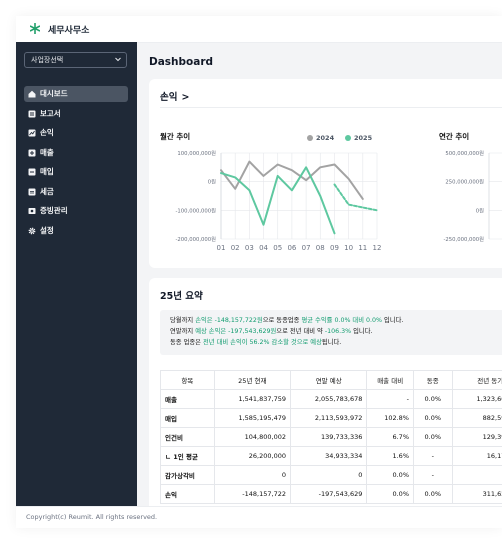  Describe the element at coordinates (476, 456) in the screenshot. I see `table-cell: 16,174,305` at that location.